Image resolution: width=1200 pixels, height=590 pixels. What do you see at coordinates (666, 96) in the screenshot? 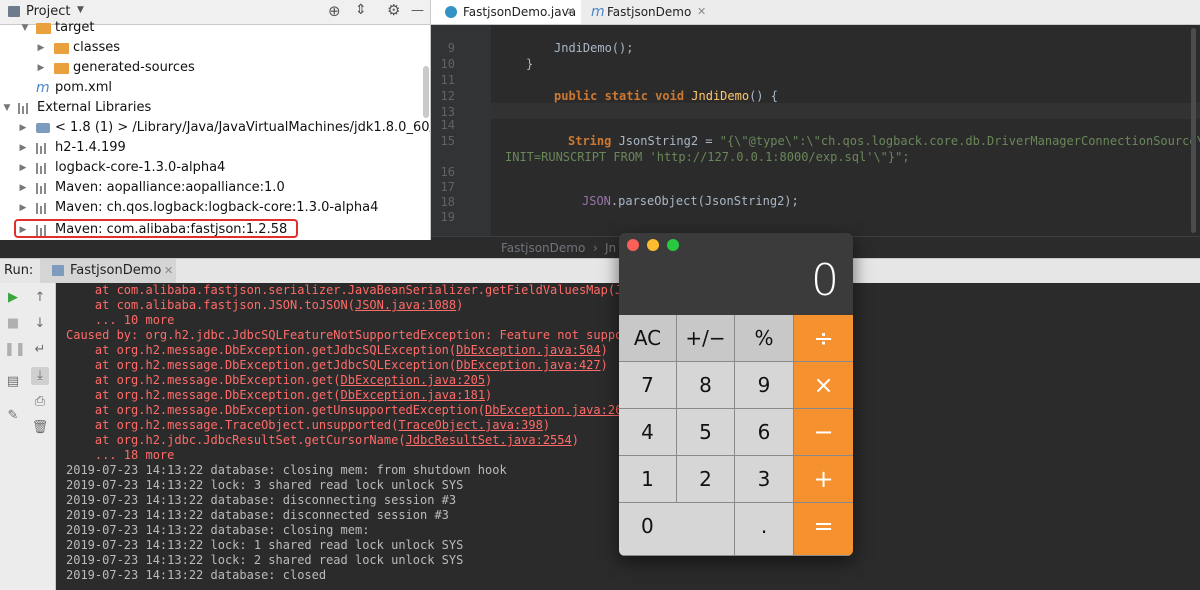
I see `code-line: public static void JndiDemo() {` at bounding box center [666, 96].